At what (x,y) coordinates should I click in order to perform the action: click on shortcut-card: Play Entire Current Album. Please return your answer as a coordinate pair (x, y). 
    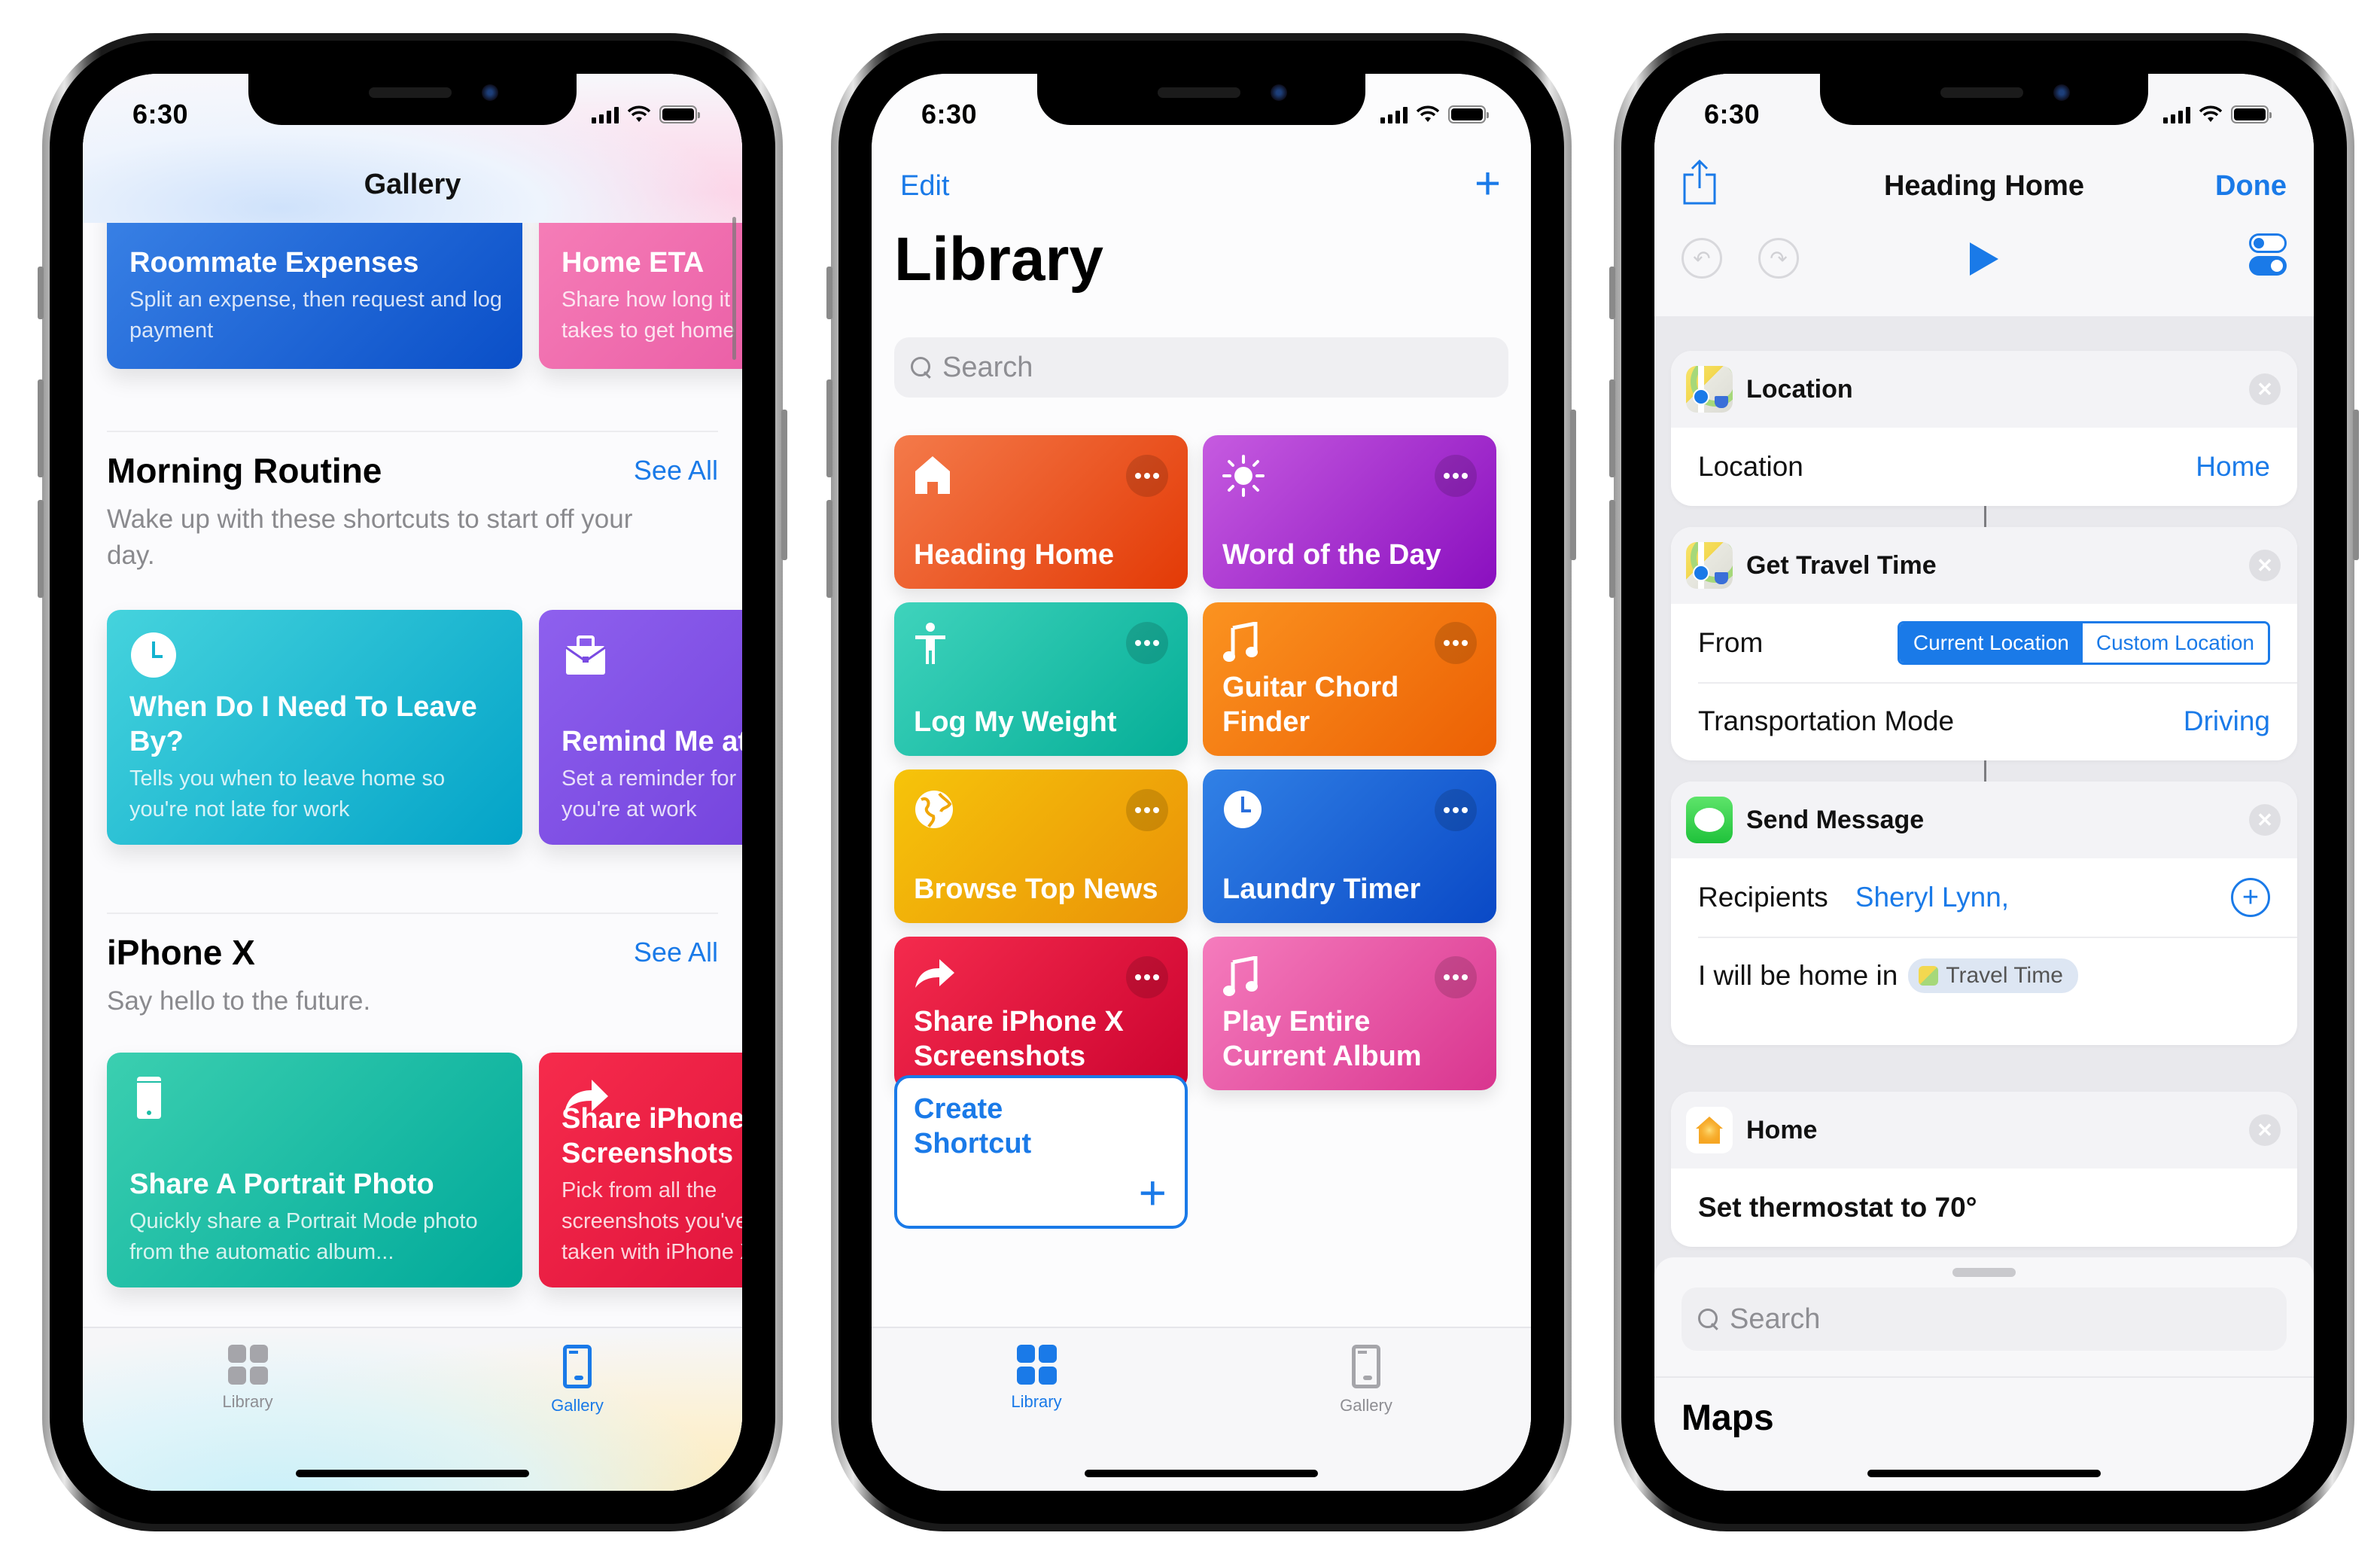
    Looking at the image, I should click on (1349, 1013).